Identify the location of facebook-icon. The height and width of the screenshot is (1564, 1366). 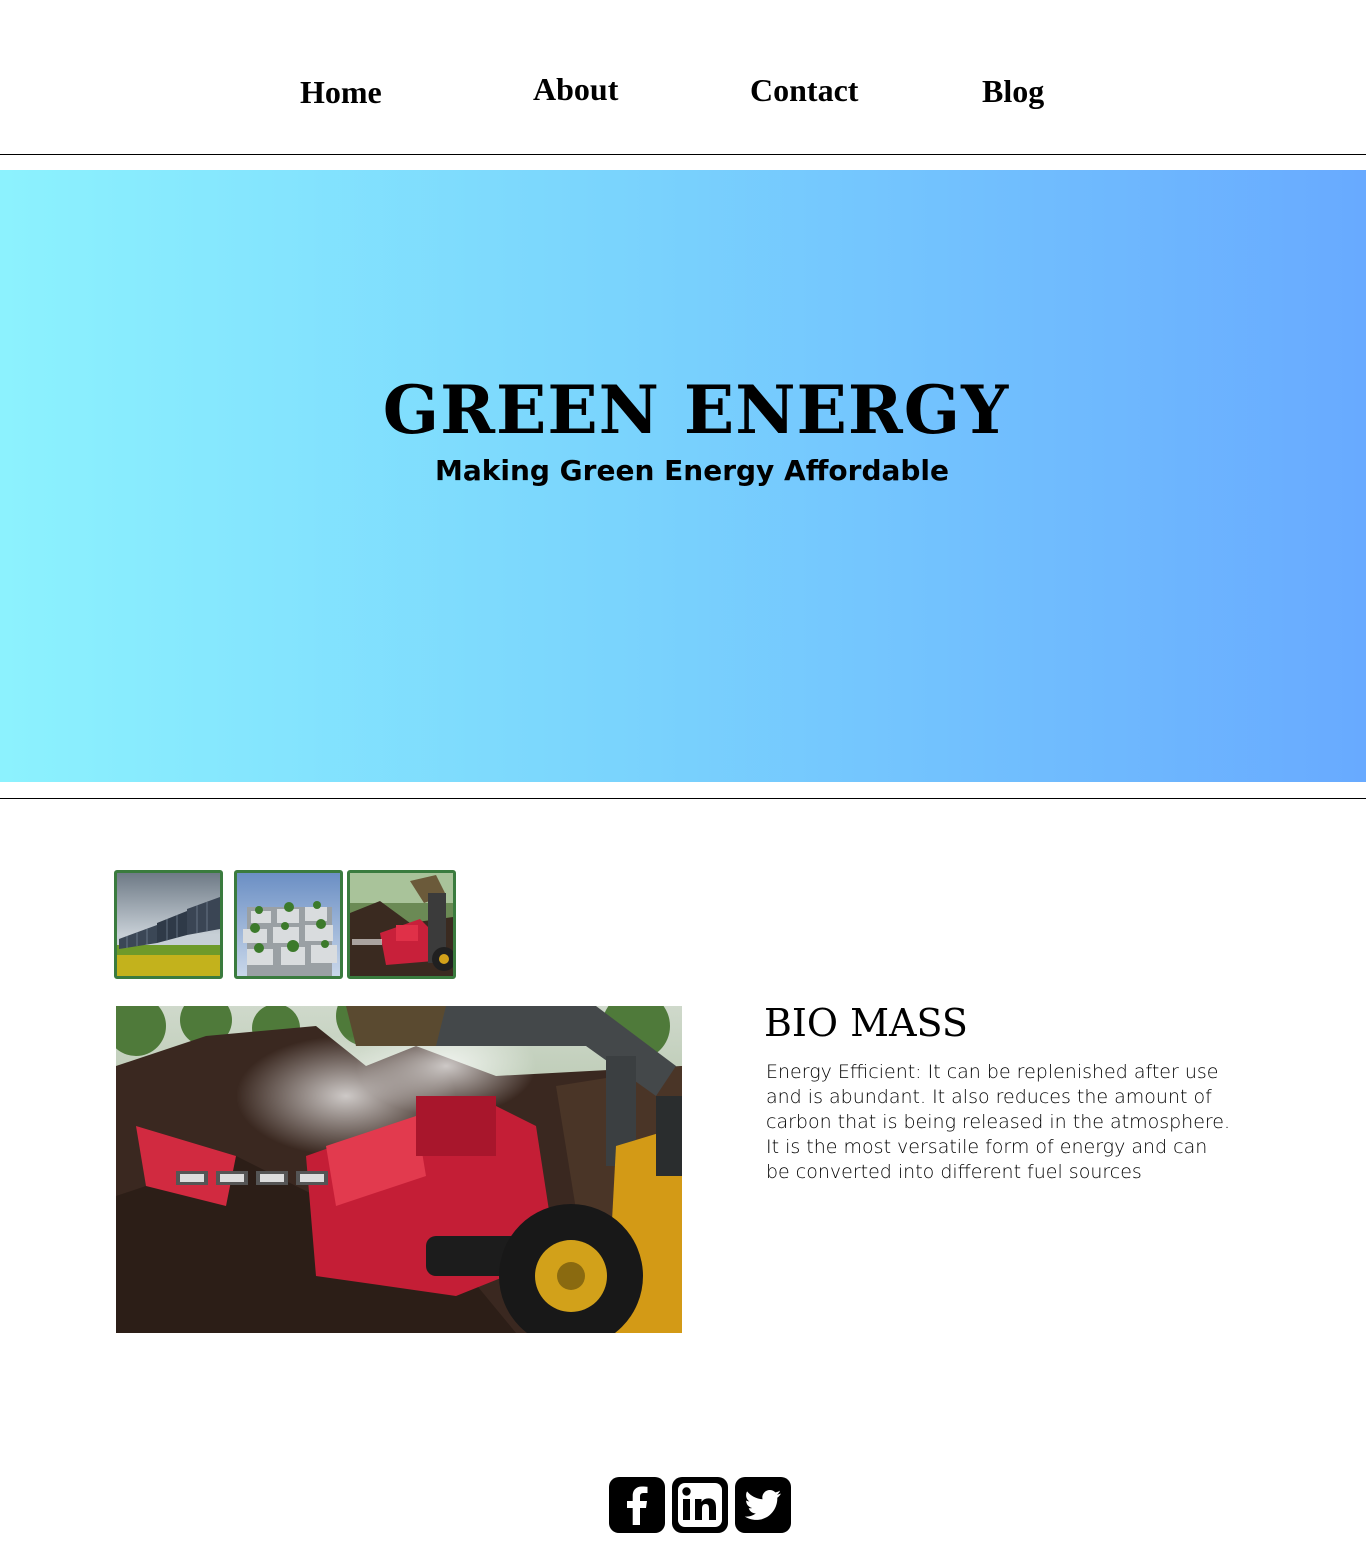
(637, 1505).